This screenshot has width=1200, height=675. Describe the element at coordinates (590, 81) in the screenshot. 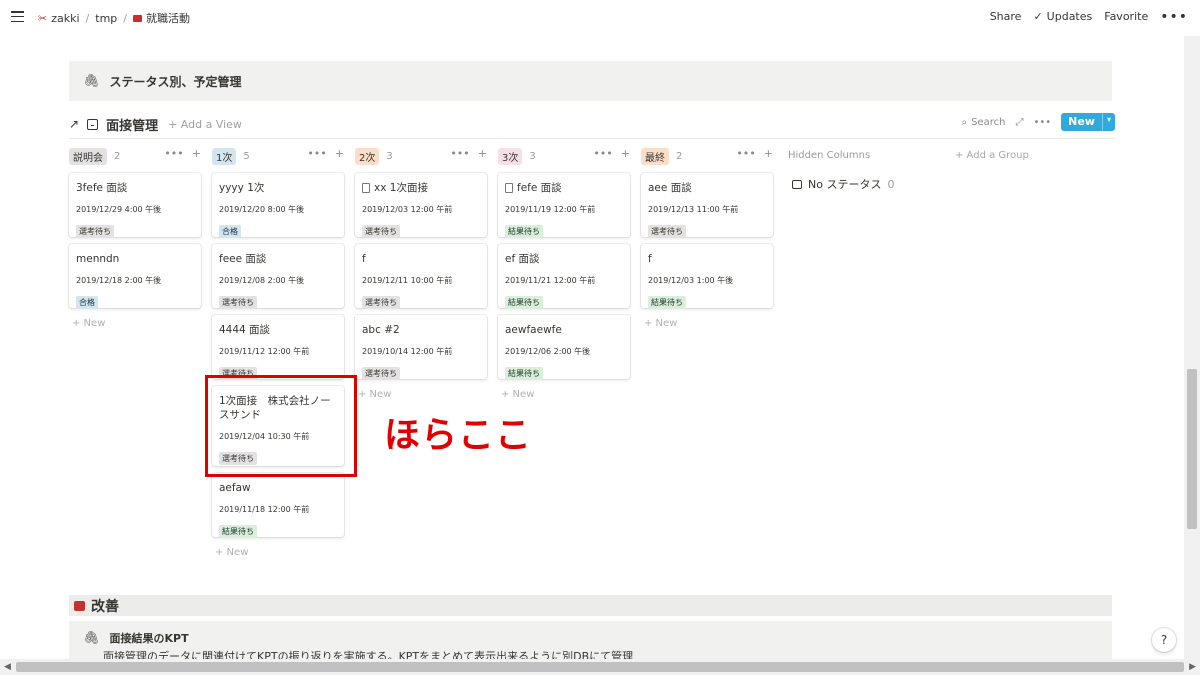

I see `callout-block: 🖇 ステータス別、予定管理` at that location.